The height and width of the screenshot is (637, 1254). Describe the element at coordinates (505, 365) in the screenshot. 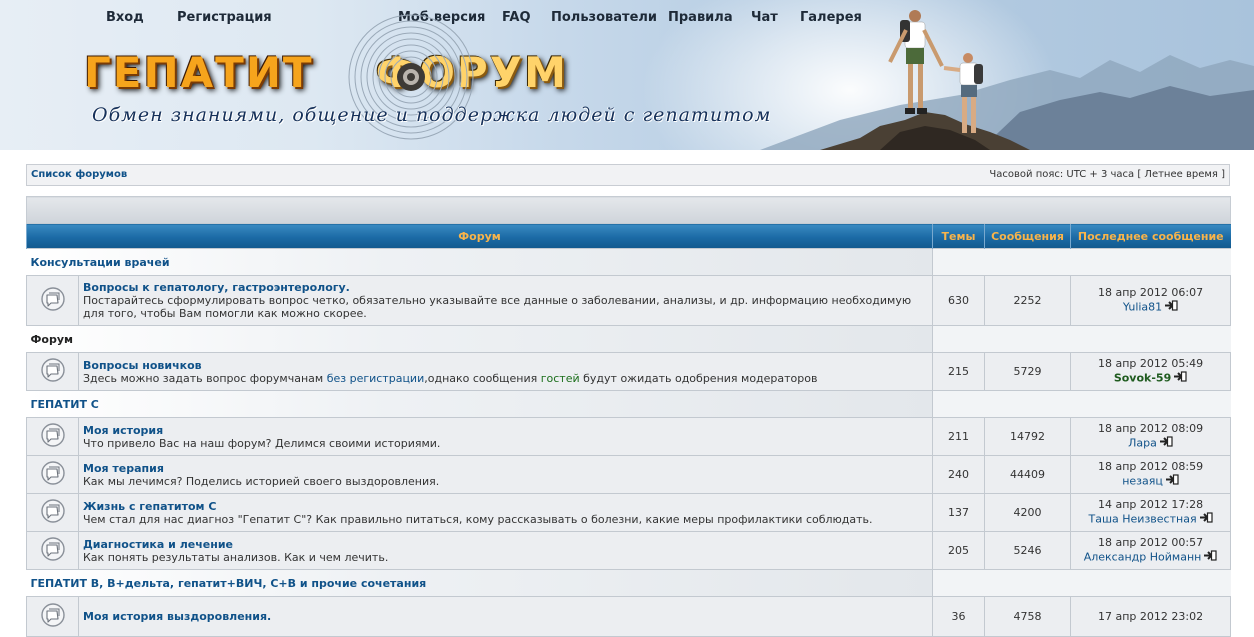

I see `forum-title-link: Вопросы новичков` at that location.